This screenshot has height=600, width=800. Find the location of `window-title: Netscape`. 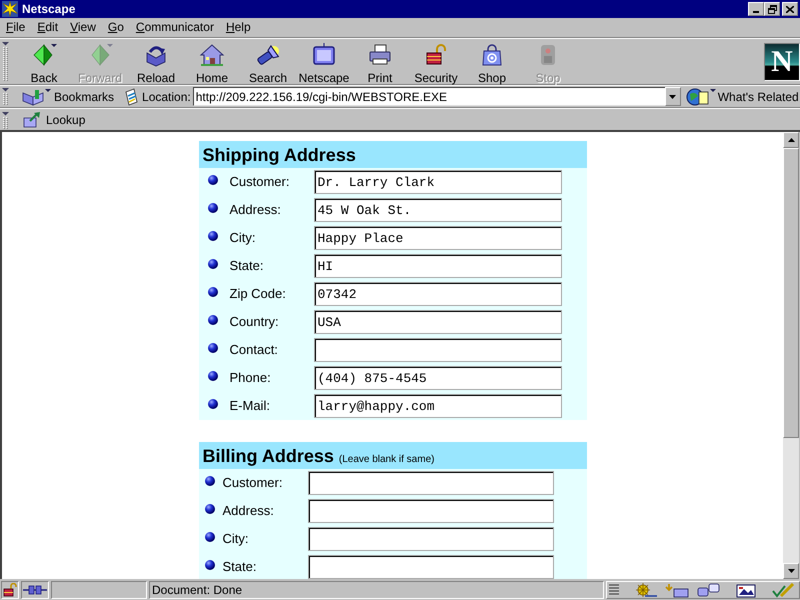

window-title: Netscape is located at coordinates (49, 9).